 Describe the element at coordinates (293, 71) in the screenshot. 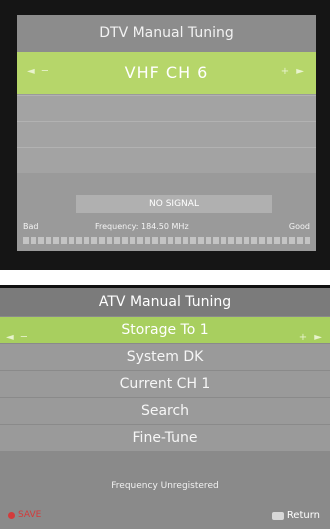

I see `right-arrow-icon: + ►` at that location.